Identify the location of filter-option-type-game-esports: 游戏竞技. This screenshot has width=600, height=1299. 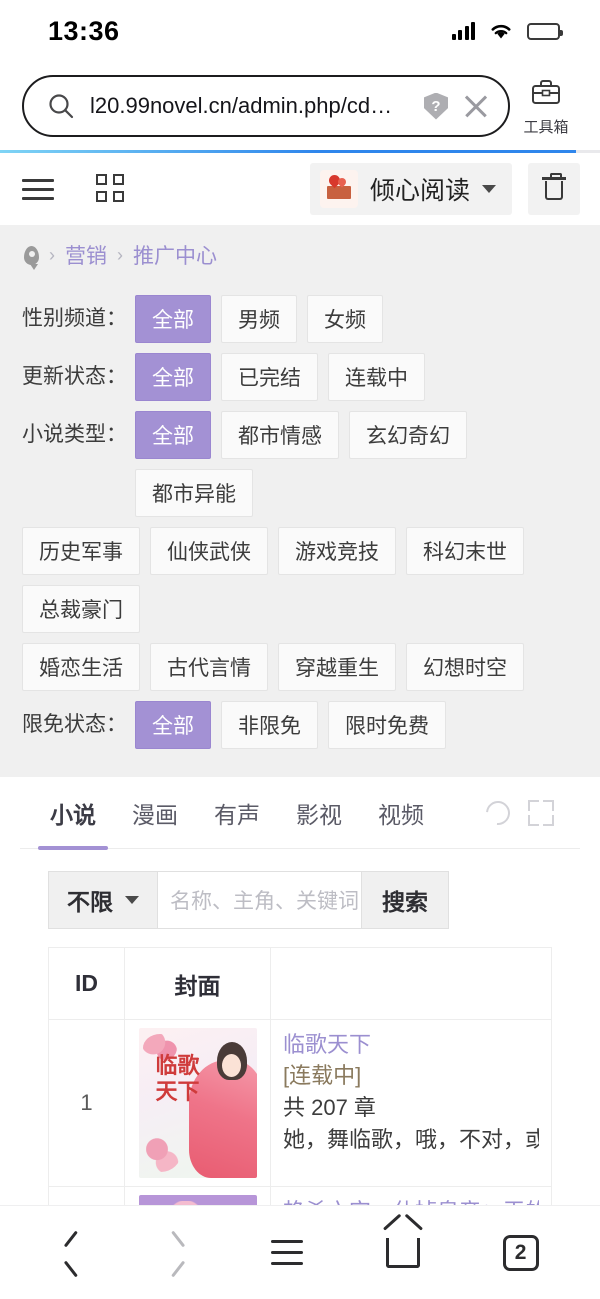
(337, 551).